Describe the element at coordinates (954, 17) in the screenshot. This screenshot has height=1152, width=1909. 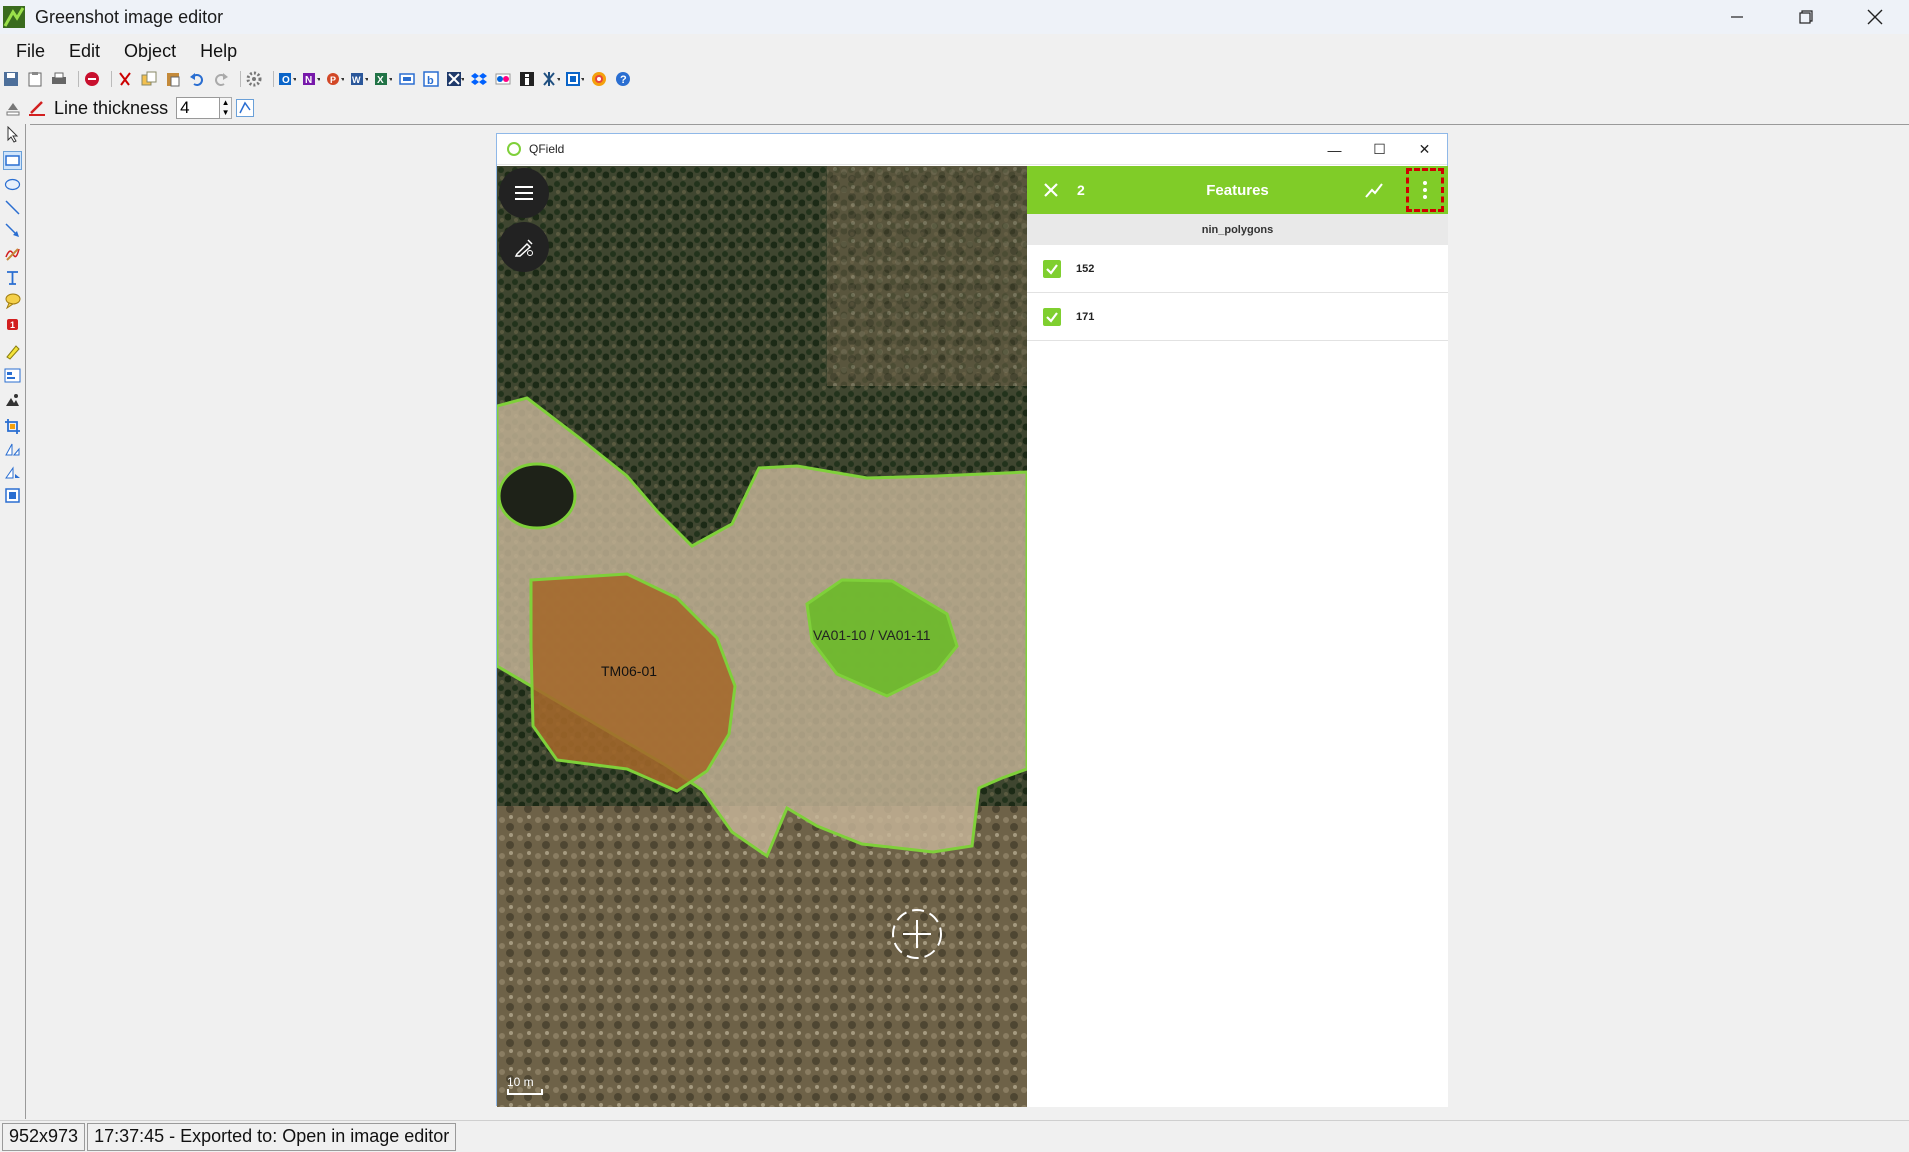
I see `title-bar: Greenshot image editor` at that location.